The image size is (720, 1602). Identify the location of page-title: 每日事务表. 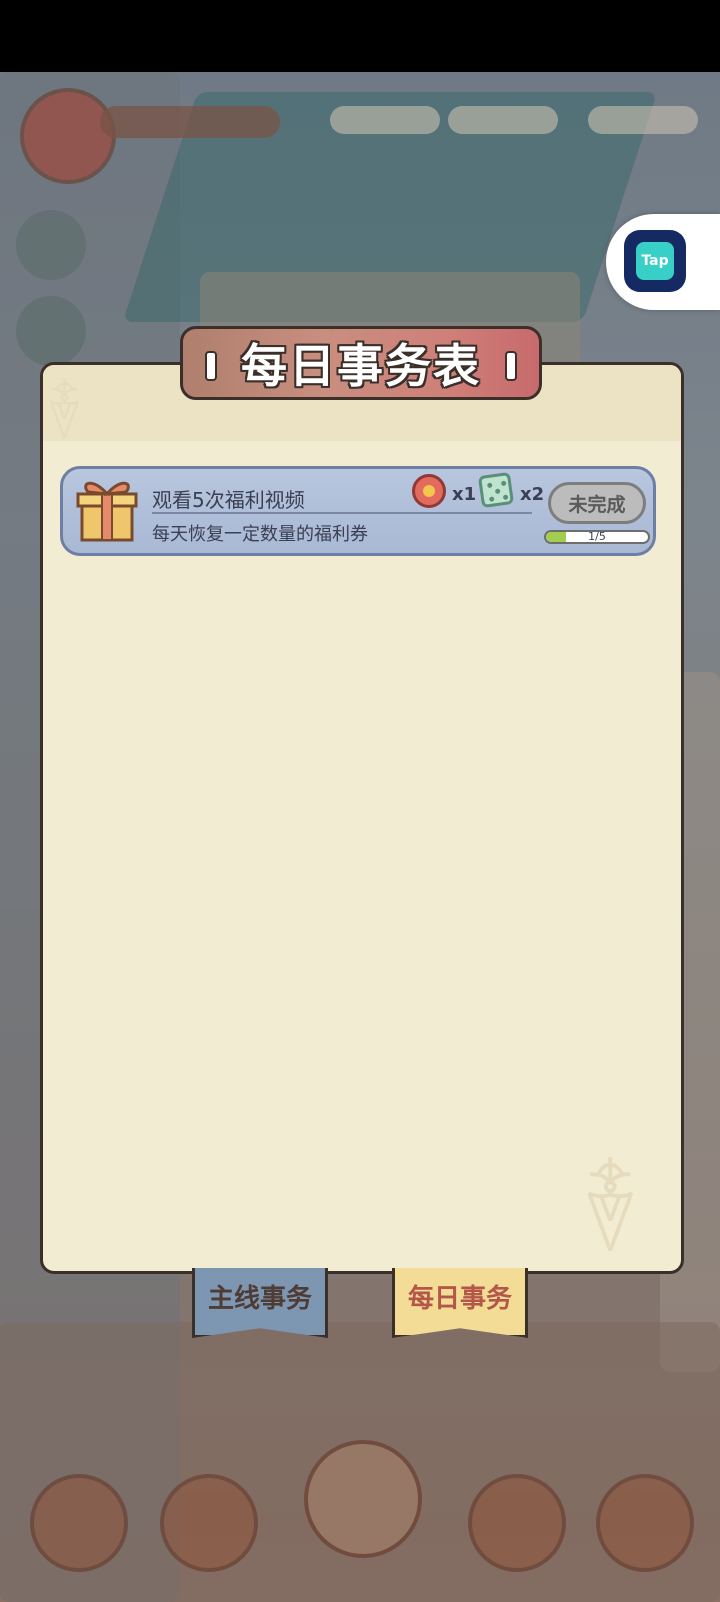
(361, 366).